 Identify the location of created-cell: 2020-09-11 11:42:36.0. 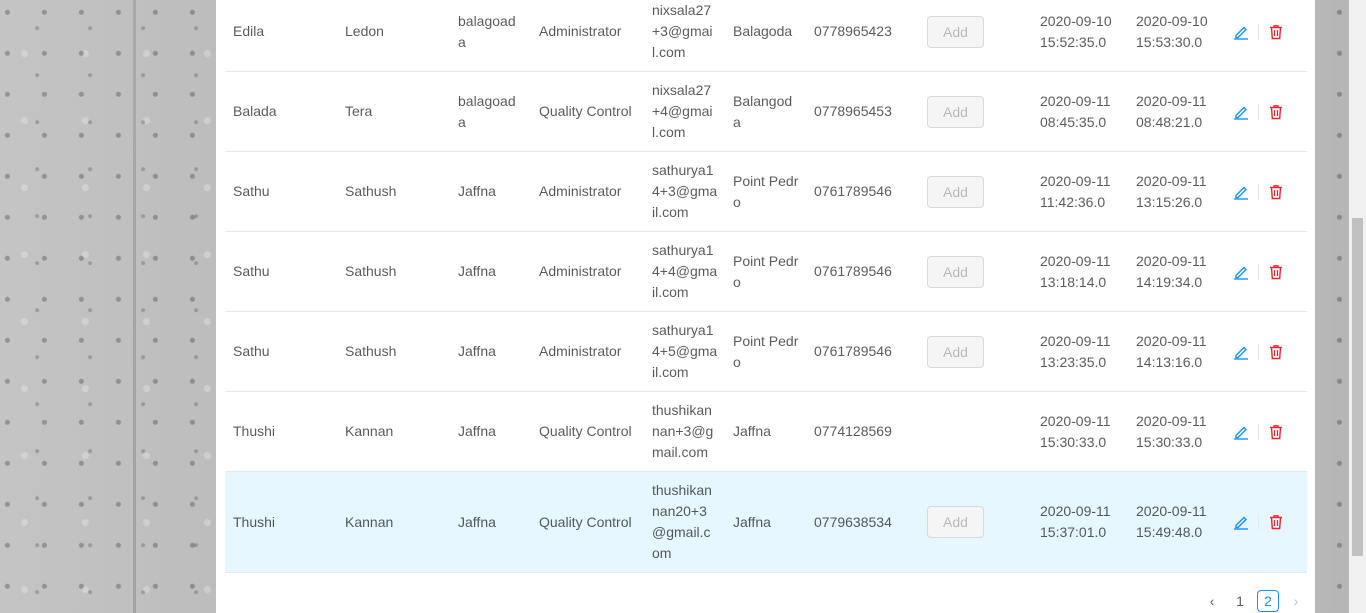
(1085, 191).